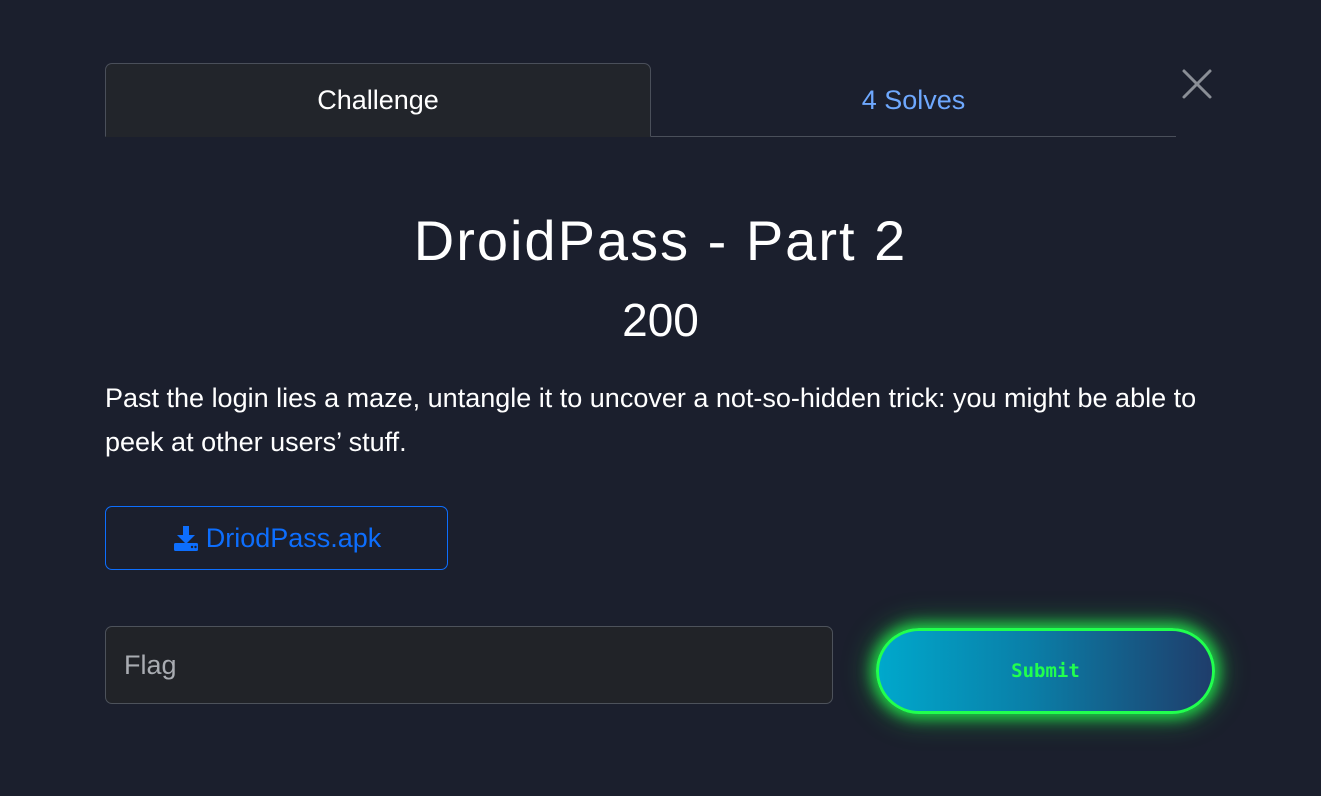 The image size is (1321, 796). I want to click on close-icon, so click(1197, 84).